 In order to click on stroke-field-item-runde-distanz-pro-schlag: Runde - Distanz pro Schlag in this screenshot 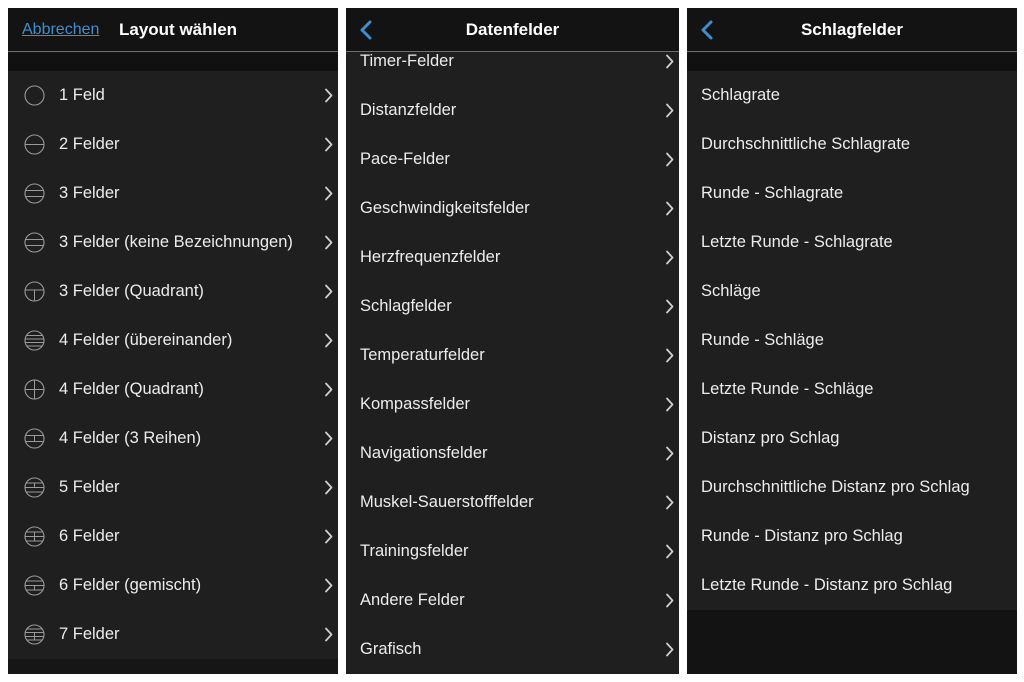, I will do `click(852, 536)`.